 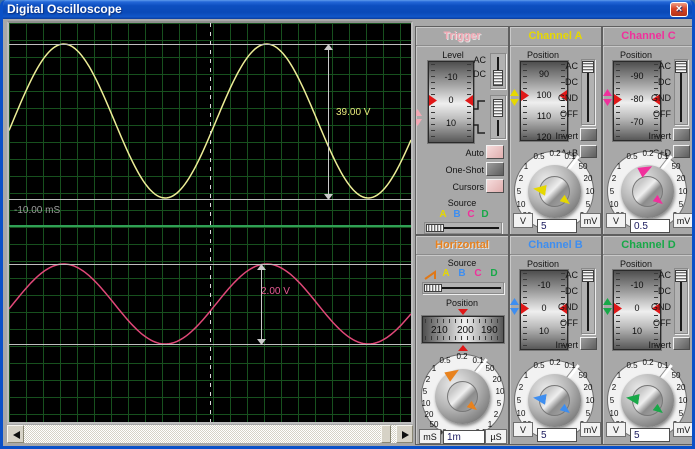 What do you see at coordinates (464, 437) in the screenshot?
I see `timebase-value` at bounding box center [464, 437].